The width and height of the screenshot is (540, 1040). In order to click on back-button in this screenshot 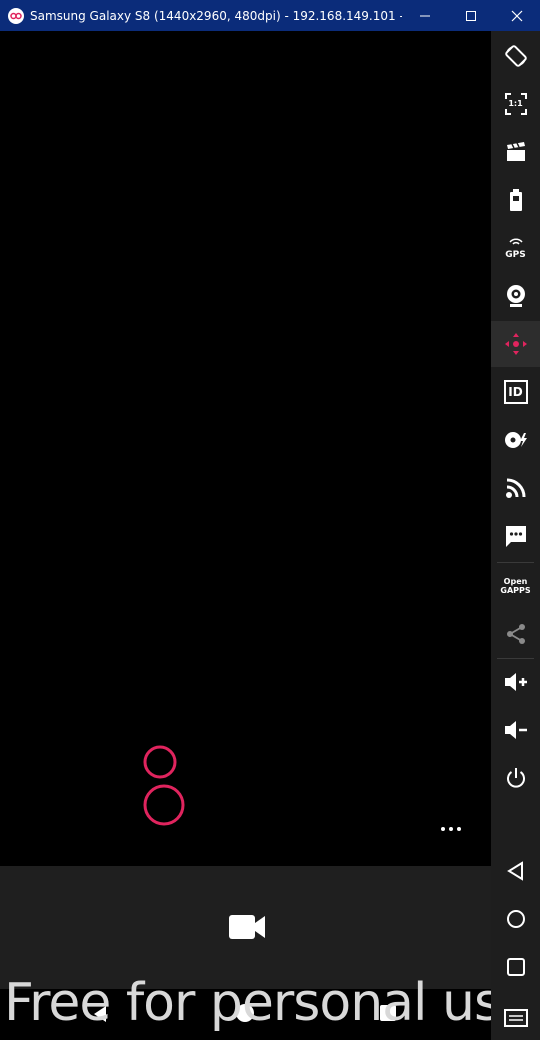, I will do `click(515, 871)`.